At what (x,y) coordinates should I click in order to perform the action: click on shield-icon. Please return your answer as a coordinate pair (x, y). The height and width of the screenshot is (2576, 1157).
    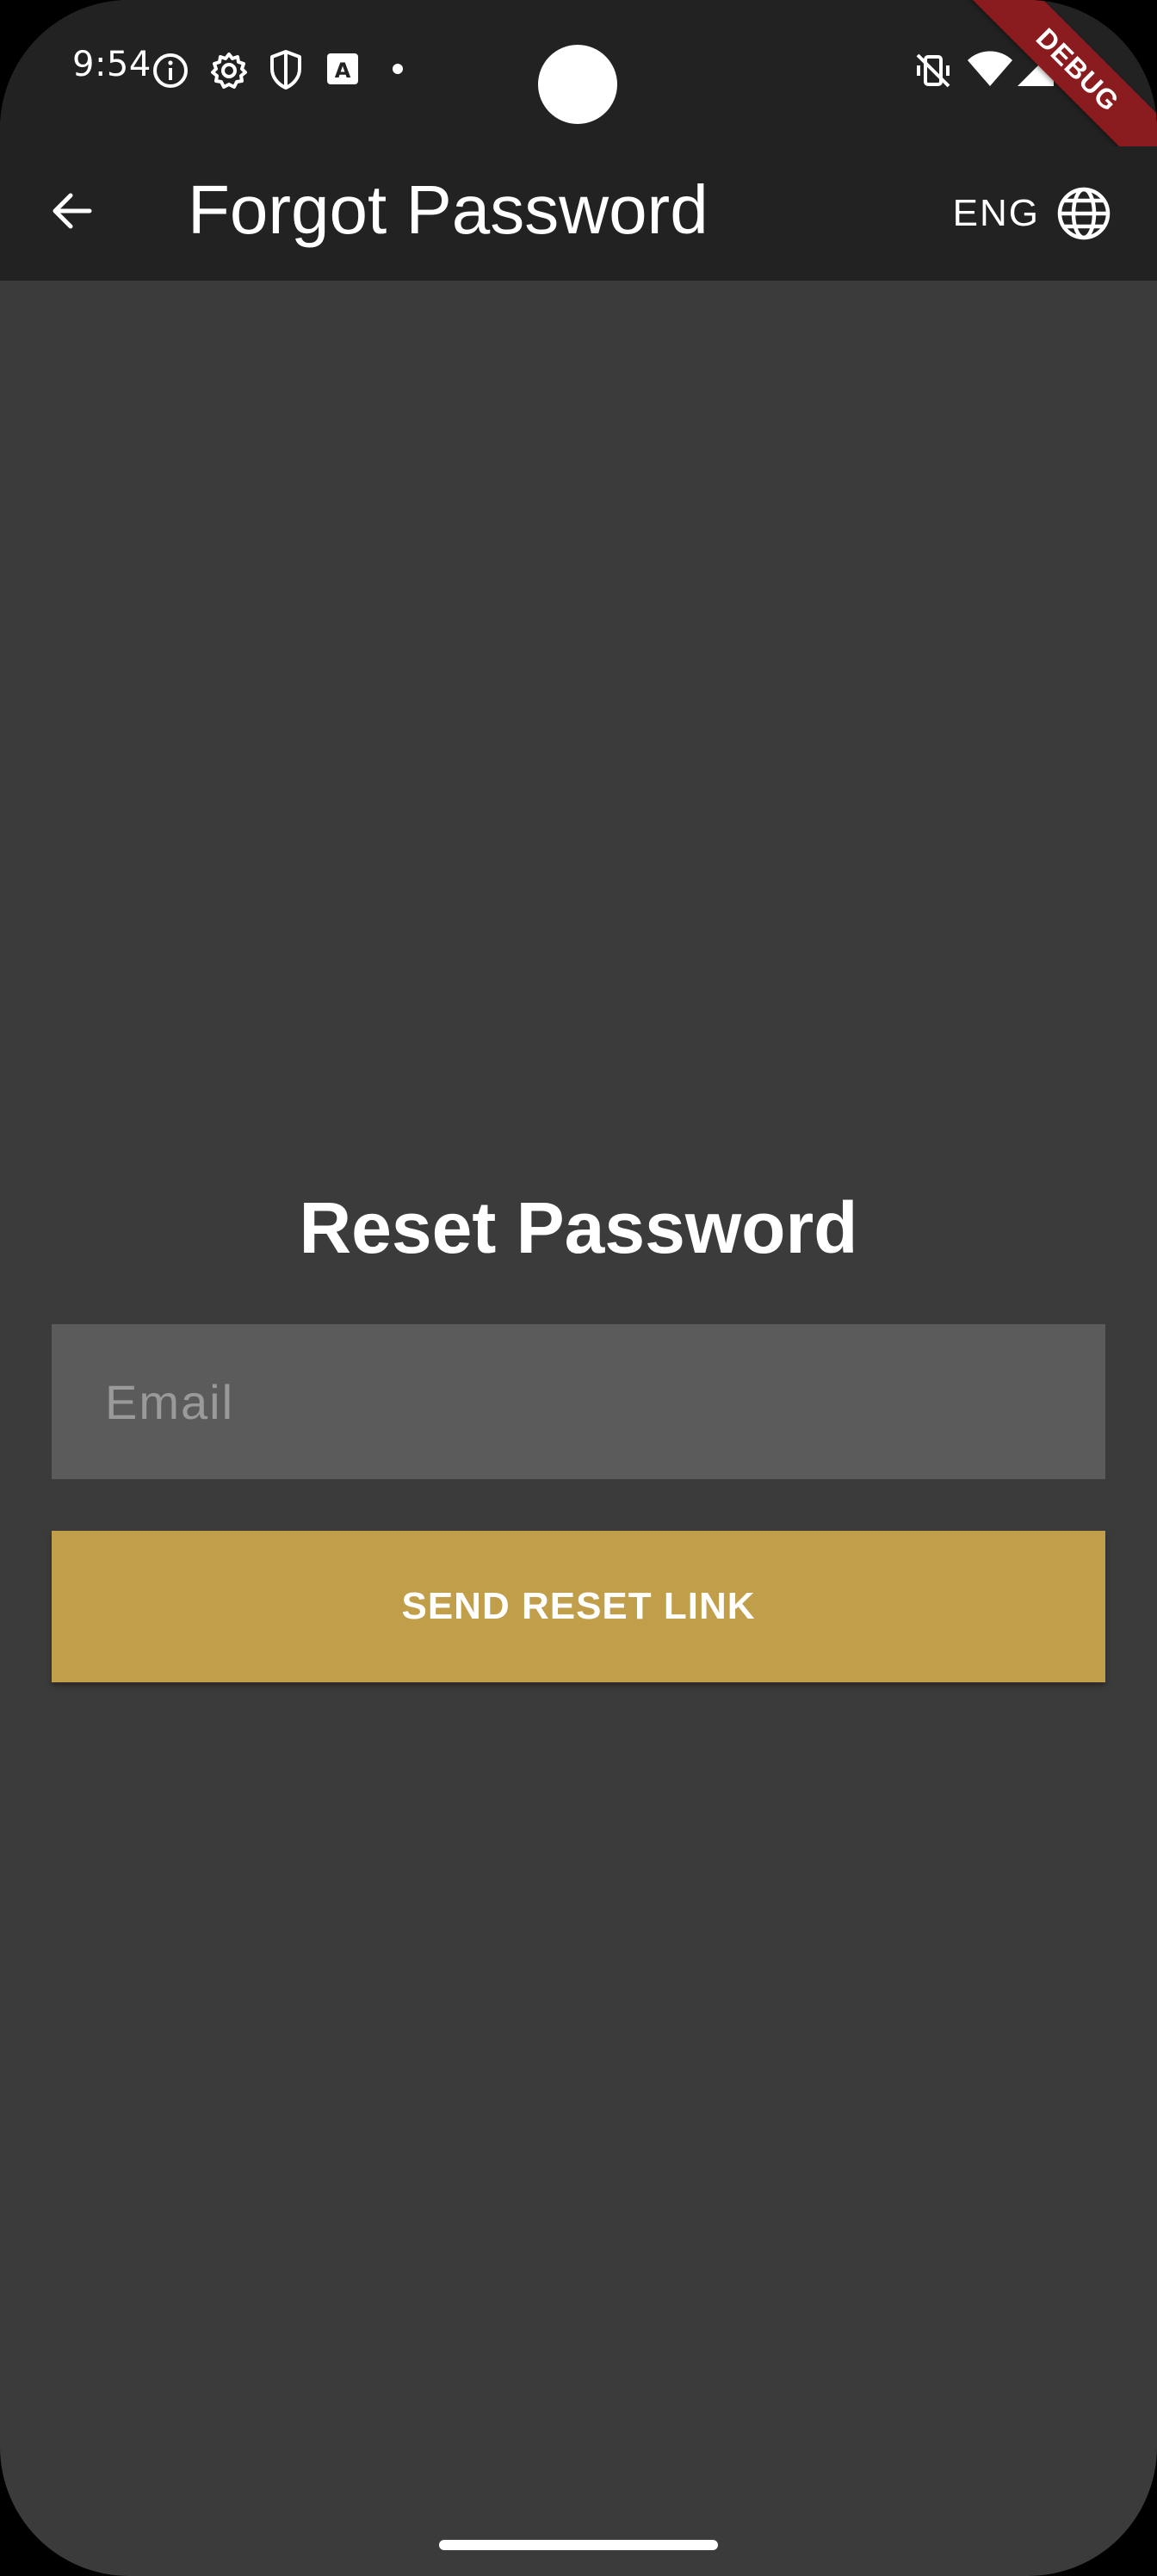
    Looking at the image, I should click on (285, 70).